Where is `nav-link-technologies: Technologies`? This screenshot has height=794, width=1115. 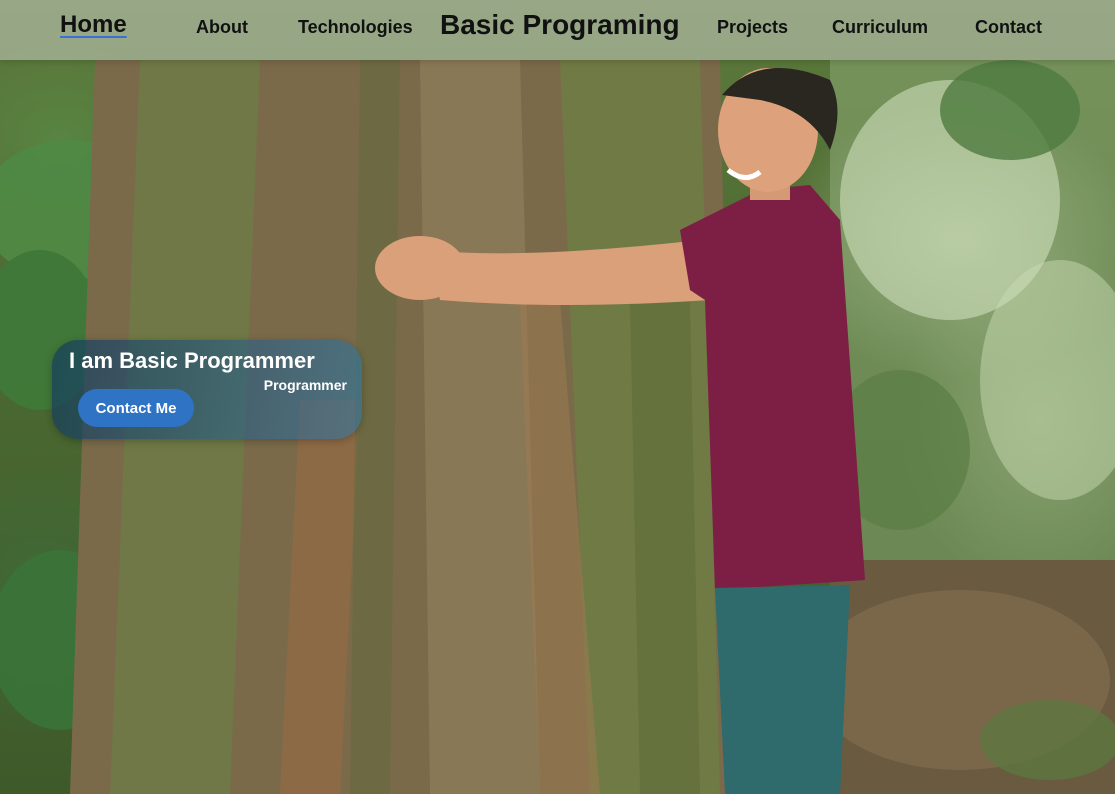
nav-link-technologies: Technologies is located at coordinates (355, 27).